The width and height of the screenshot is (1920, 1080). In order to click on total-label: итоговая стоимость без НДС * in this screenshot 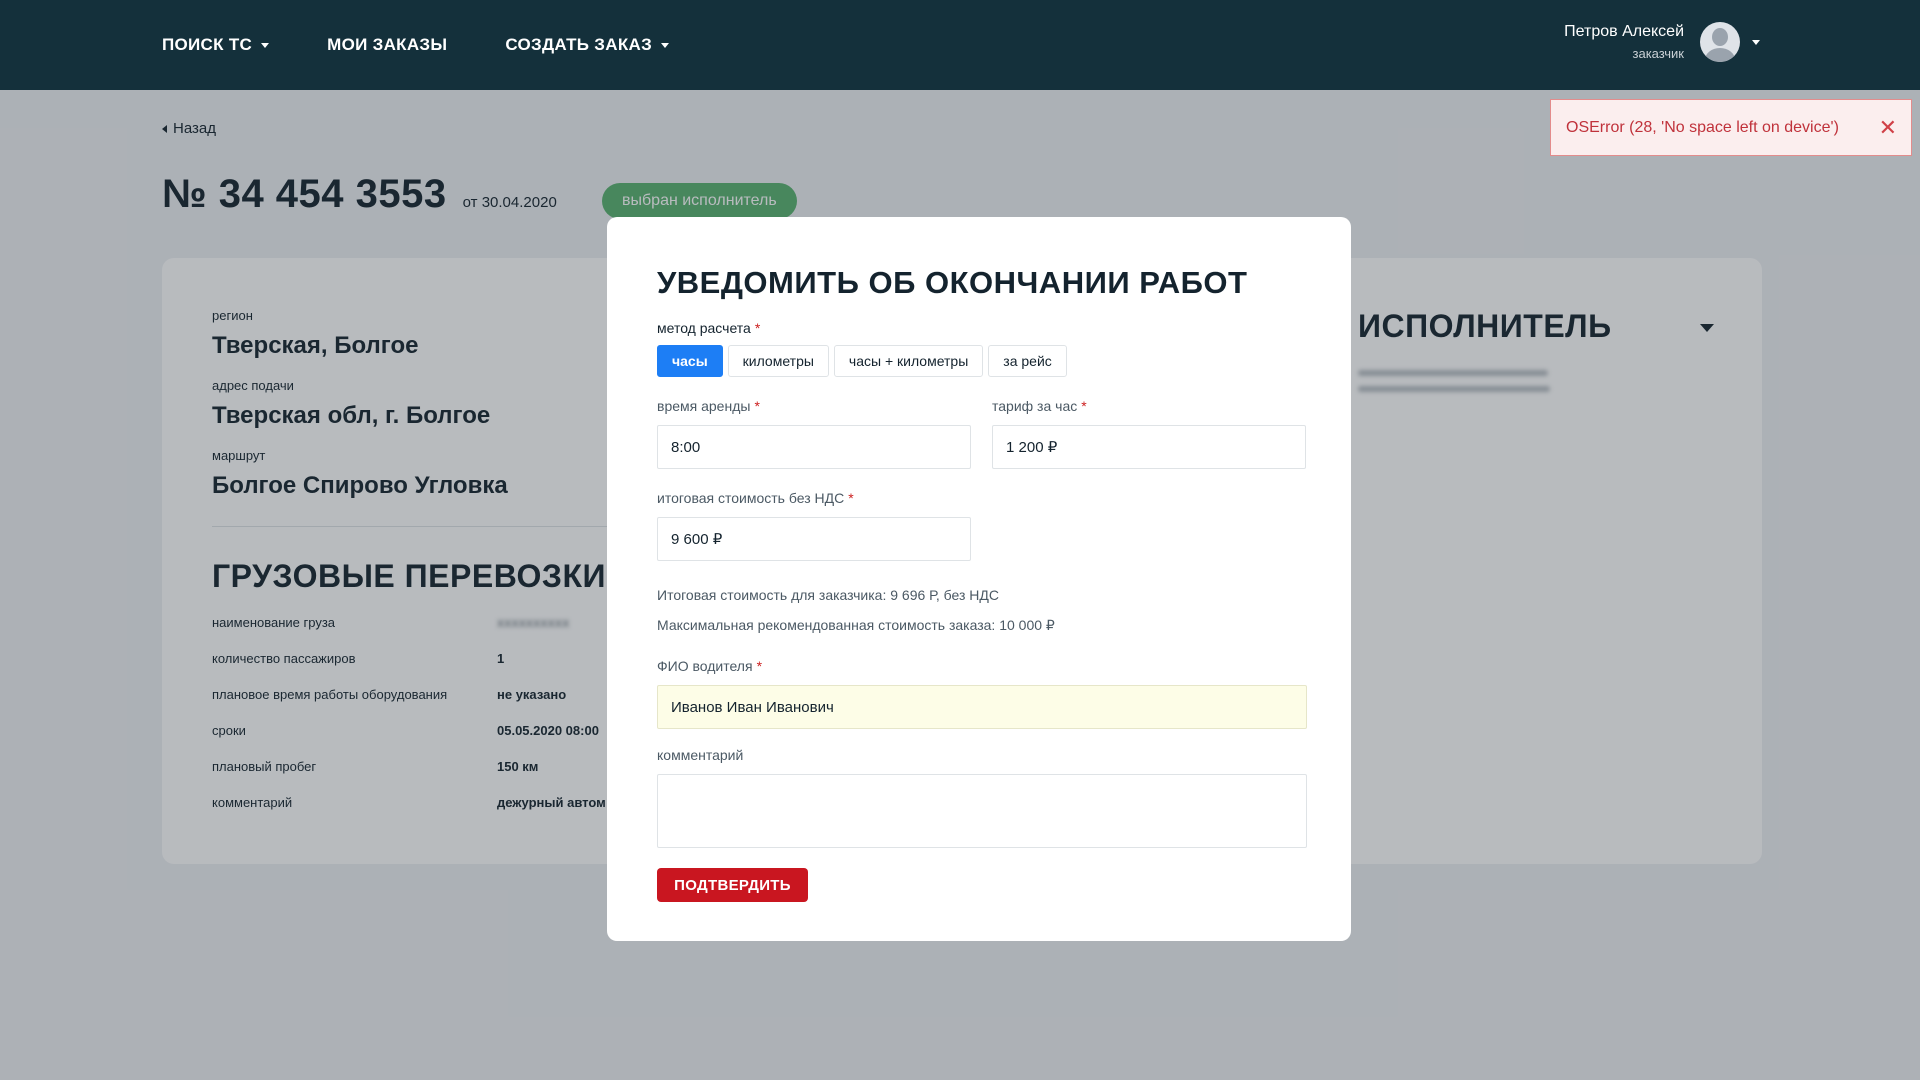, I will do `click(755, 498)`.